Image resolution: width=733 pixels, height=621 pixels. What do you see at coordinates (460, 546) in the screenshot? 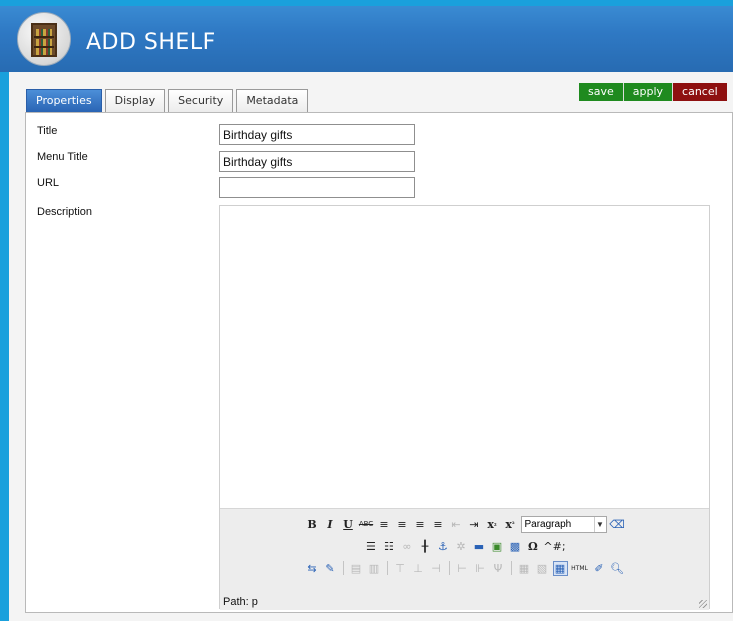
I see `cleanup-icon: ✲` at bounding box center [460, 546].